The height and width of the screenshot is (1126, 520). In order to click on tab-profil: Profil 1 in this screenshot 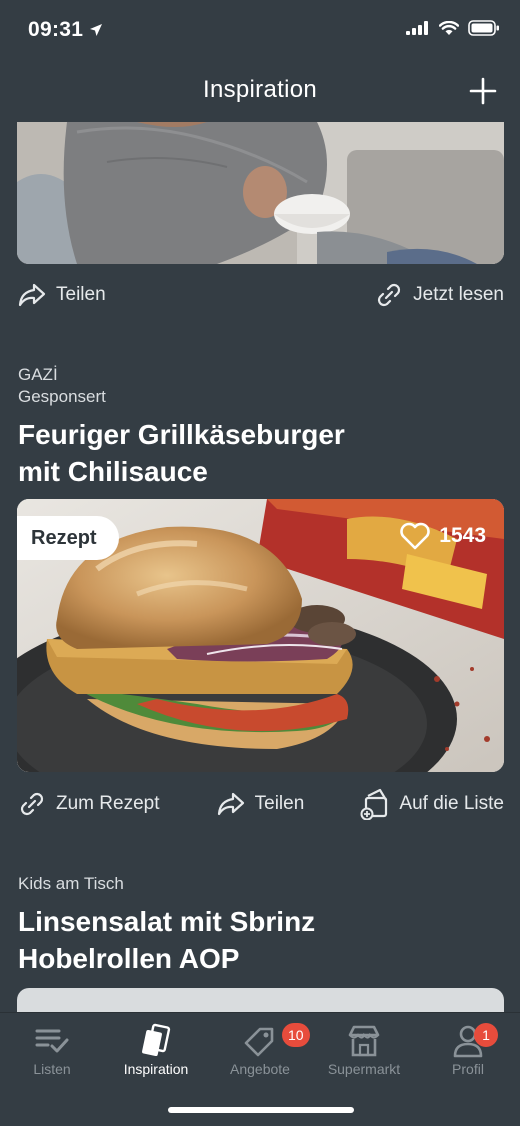, I will do `click(468, 1049)`.